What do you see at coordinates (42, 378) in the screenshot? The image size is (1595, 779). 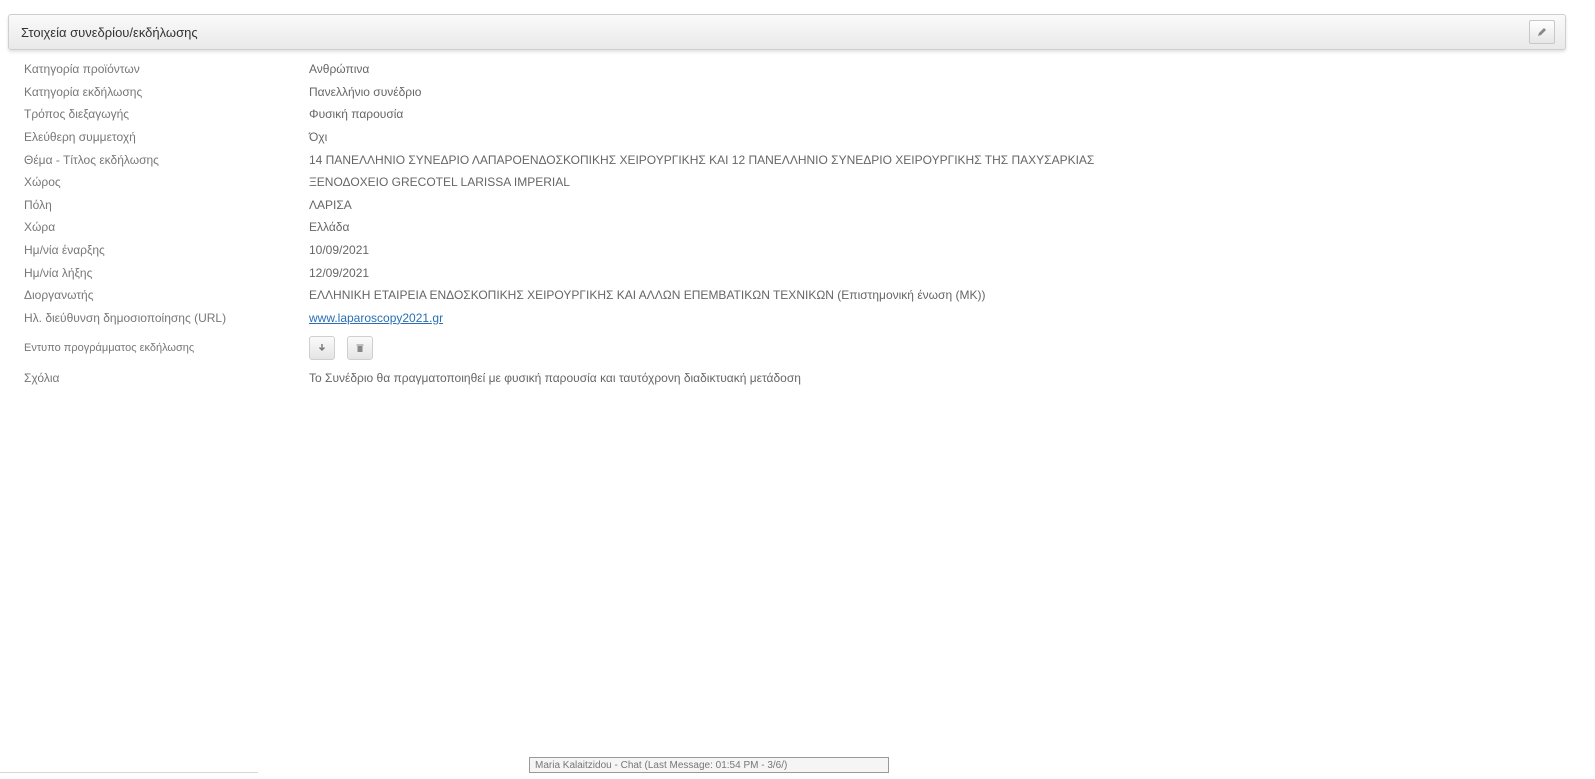 I see `field-label: Σχόλια` at bounding box center [42, 378].